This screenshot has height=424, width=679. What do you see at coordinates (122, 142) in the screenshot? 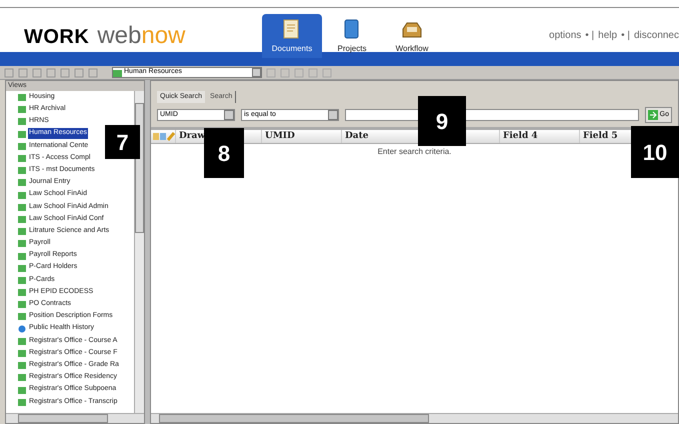
I see `callout-overlay: 7` at bounding box center [122, 142].